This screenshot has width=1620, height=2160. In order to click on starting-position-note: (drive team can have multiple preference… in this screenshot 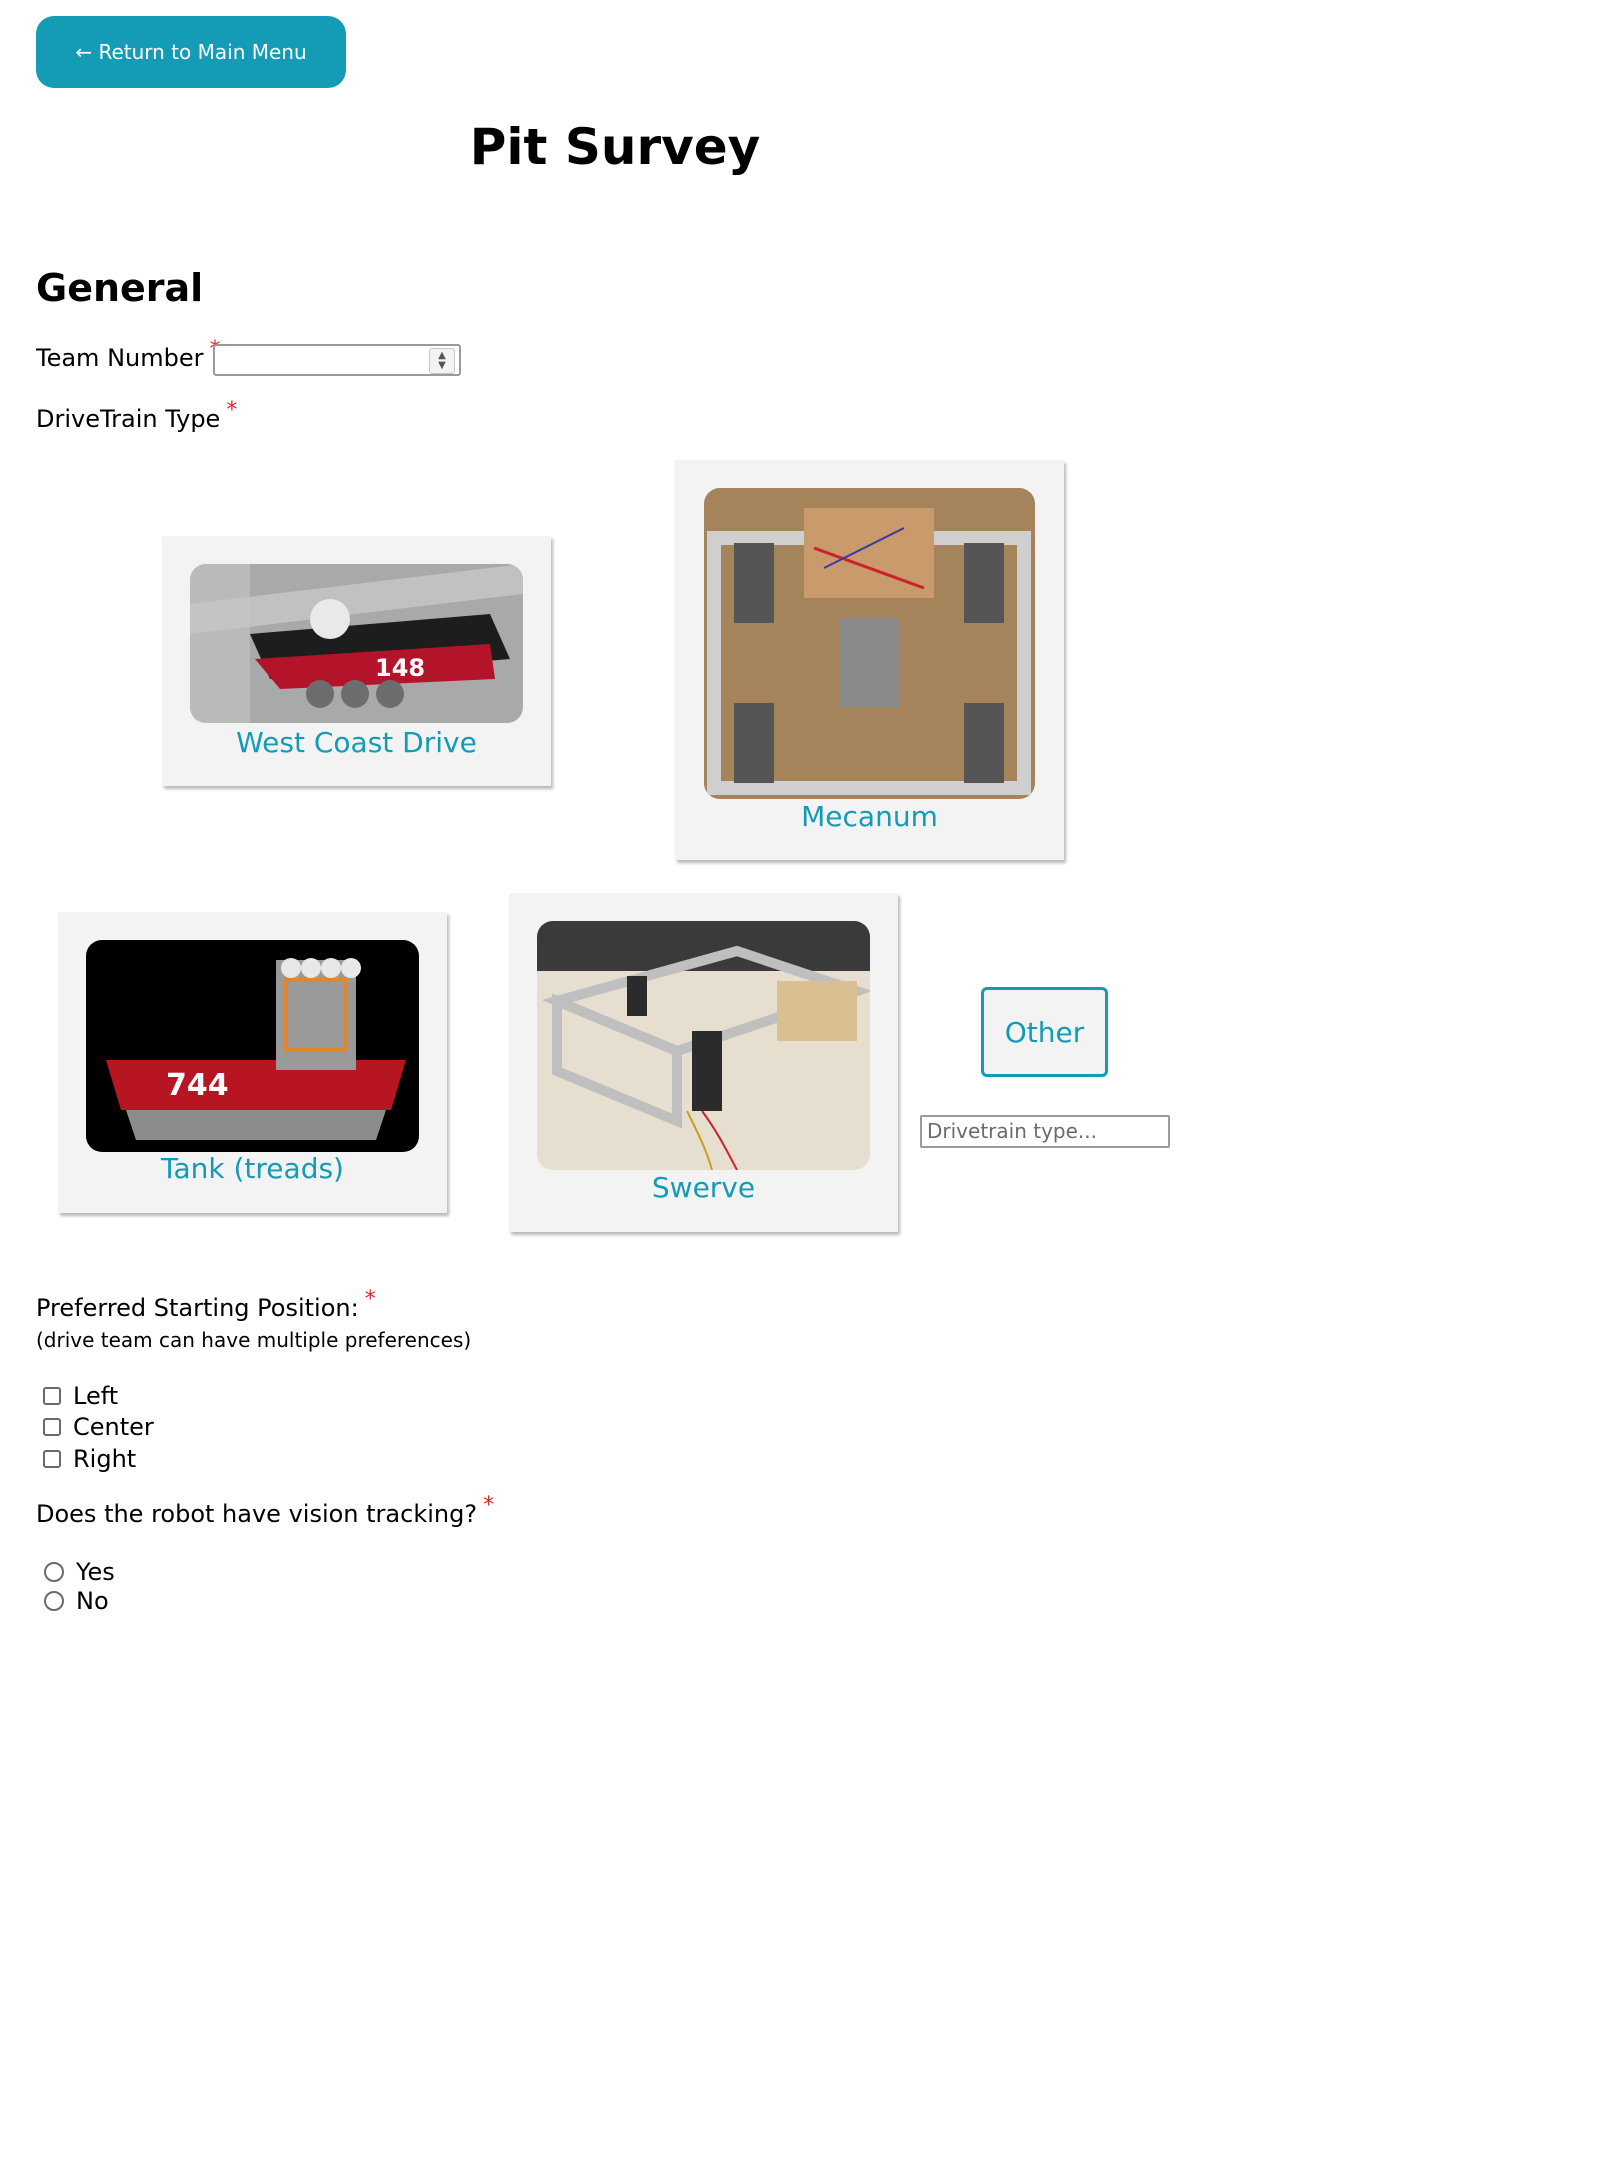, I will do `click(254, 1340)`.